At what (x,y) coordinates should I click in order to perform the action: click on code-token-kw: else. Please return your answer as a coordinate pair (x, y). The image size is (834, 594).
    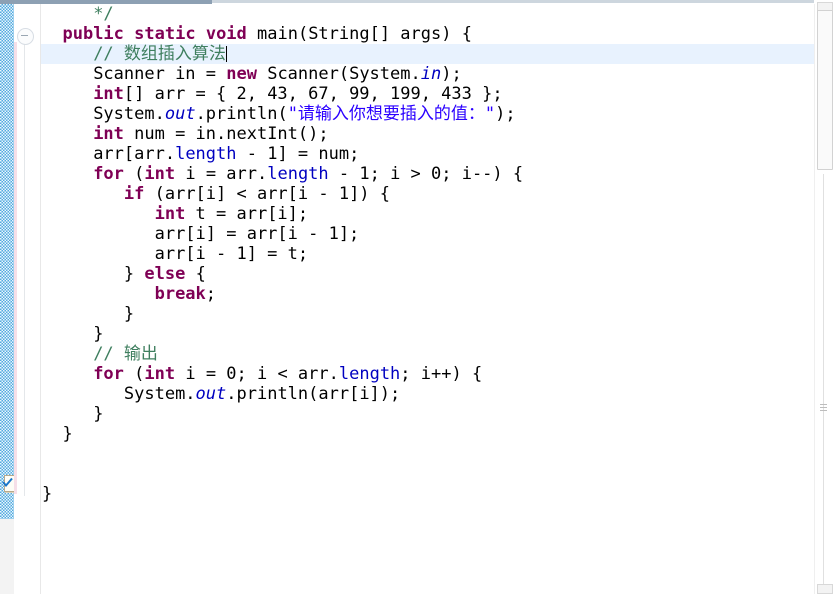
    Looking at the image, I should click on (165, 274).